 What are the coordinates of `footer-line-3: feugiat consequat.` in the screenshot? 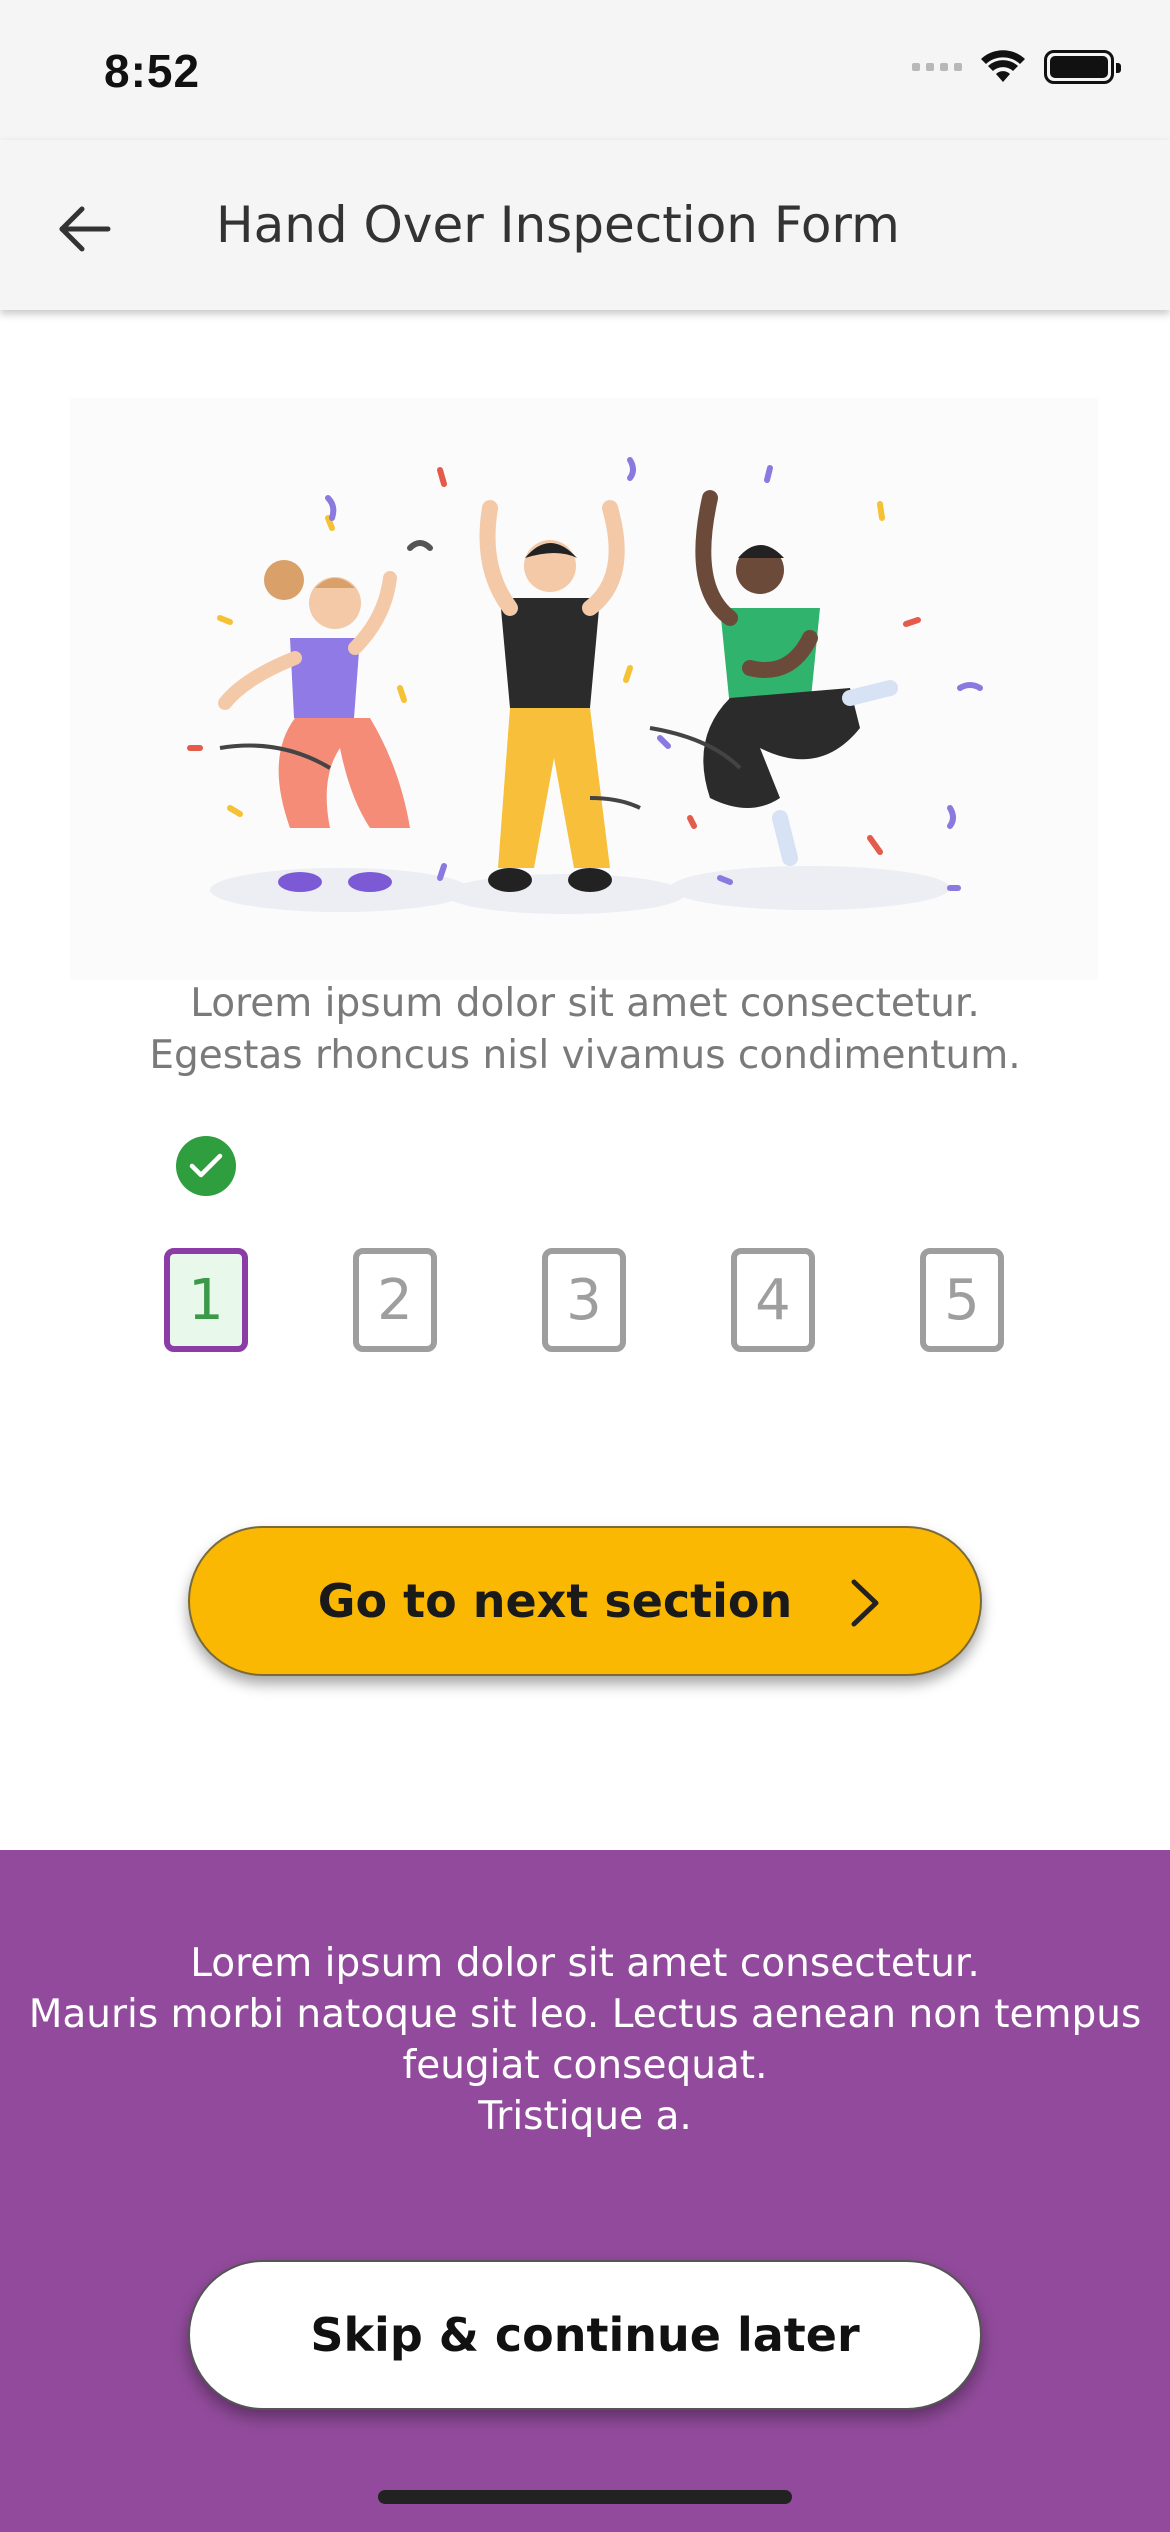 It's located at (585, 2065).